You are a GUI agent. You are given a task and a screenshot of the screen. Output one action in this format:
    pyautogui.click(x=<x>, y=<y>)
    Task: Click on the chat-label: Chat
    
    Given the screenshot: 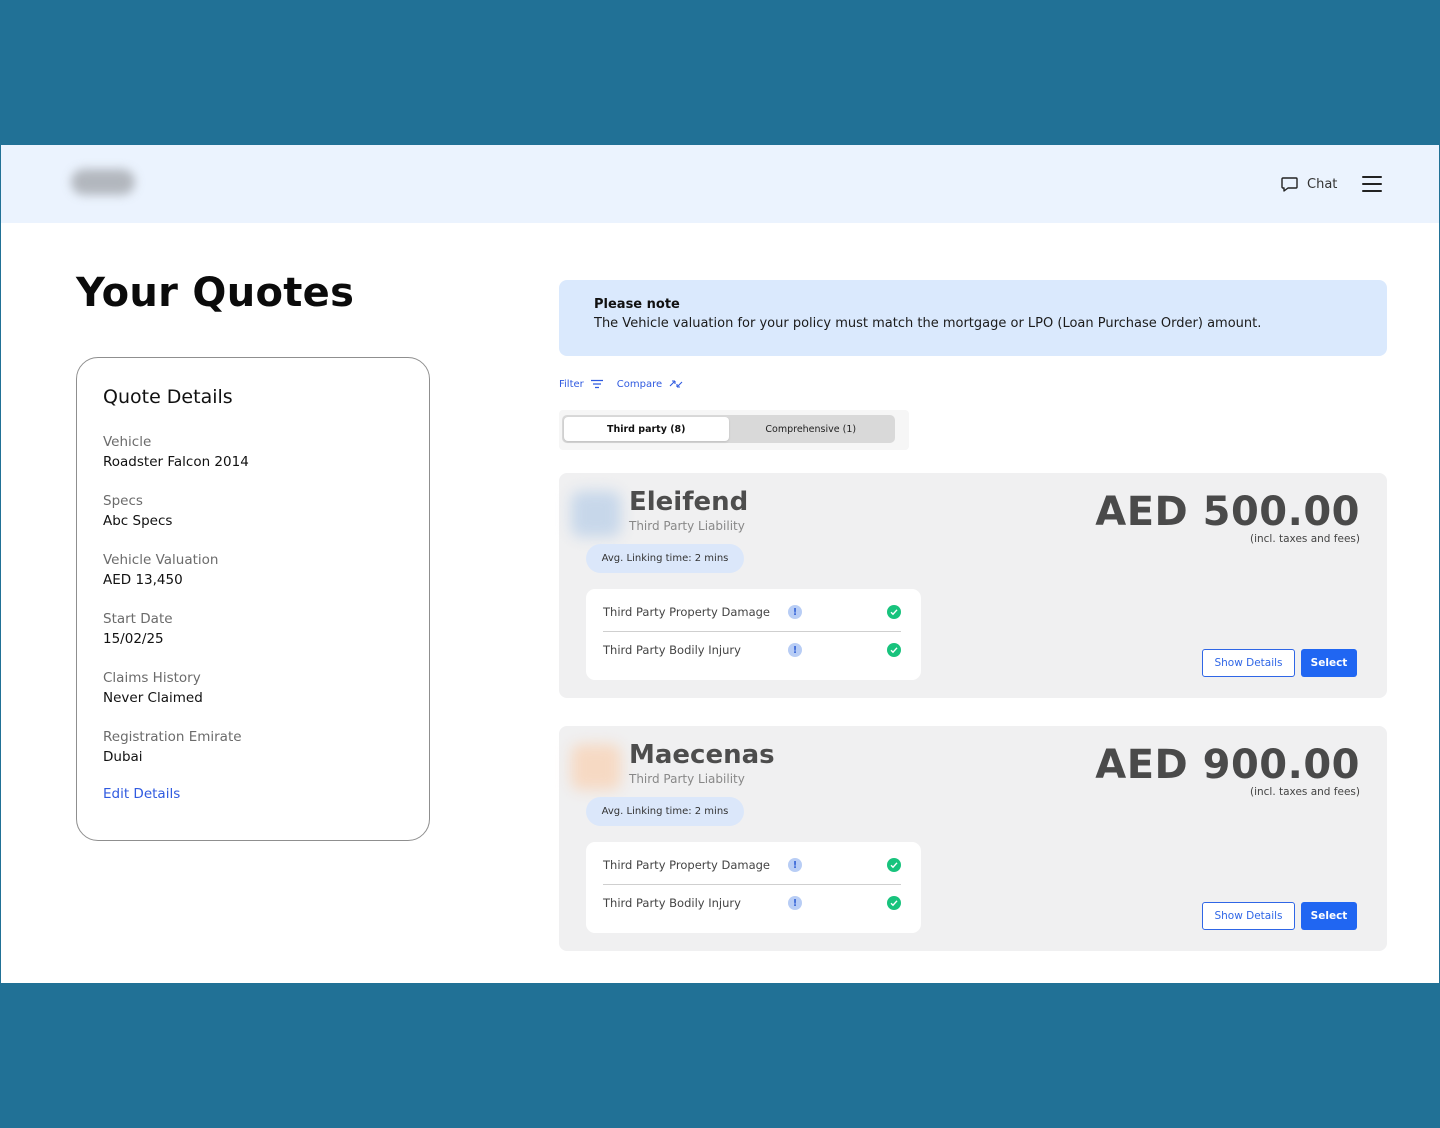 What is the action you would take?
    pyautogui.click(x=1322, y=184)
    